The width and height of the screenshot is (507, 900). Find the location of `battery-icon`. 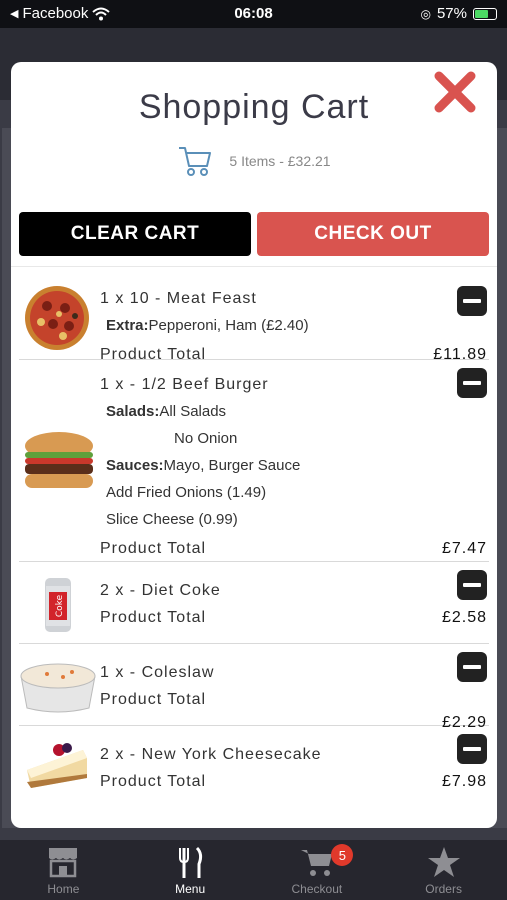

battery-icon is located at coordinates (485, 13).